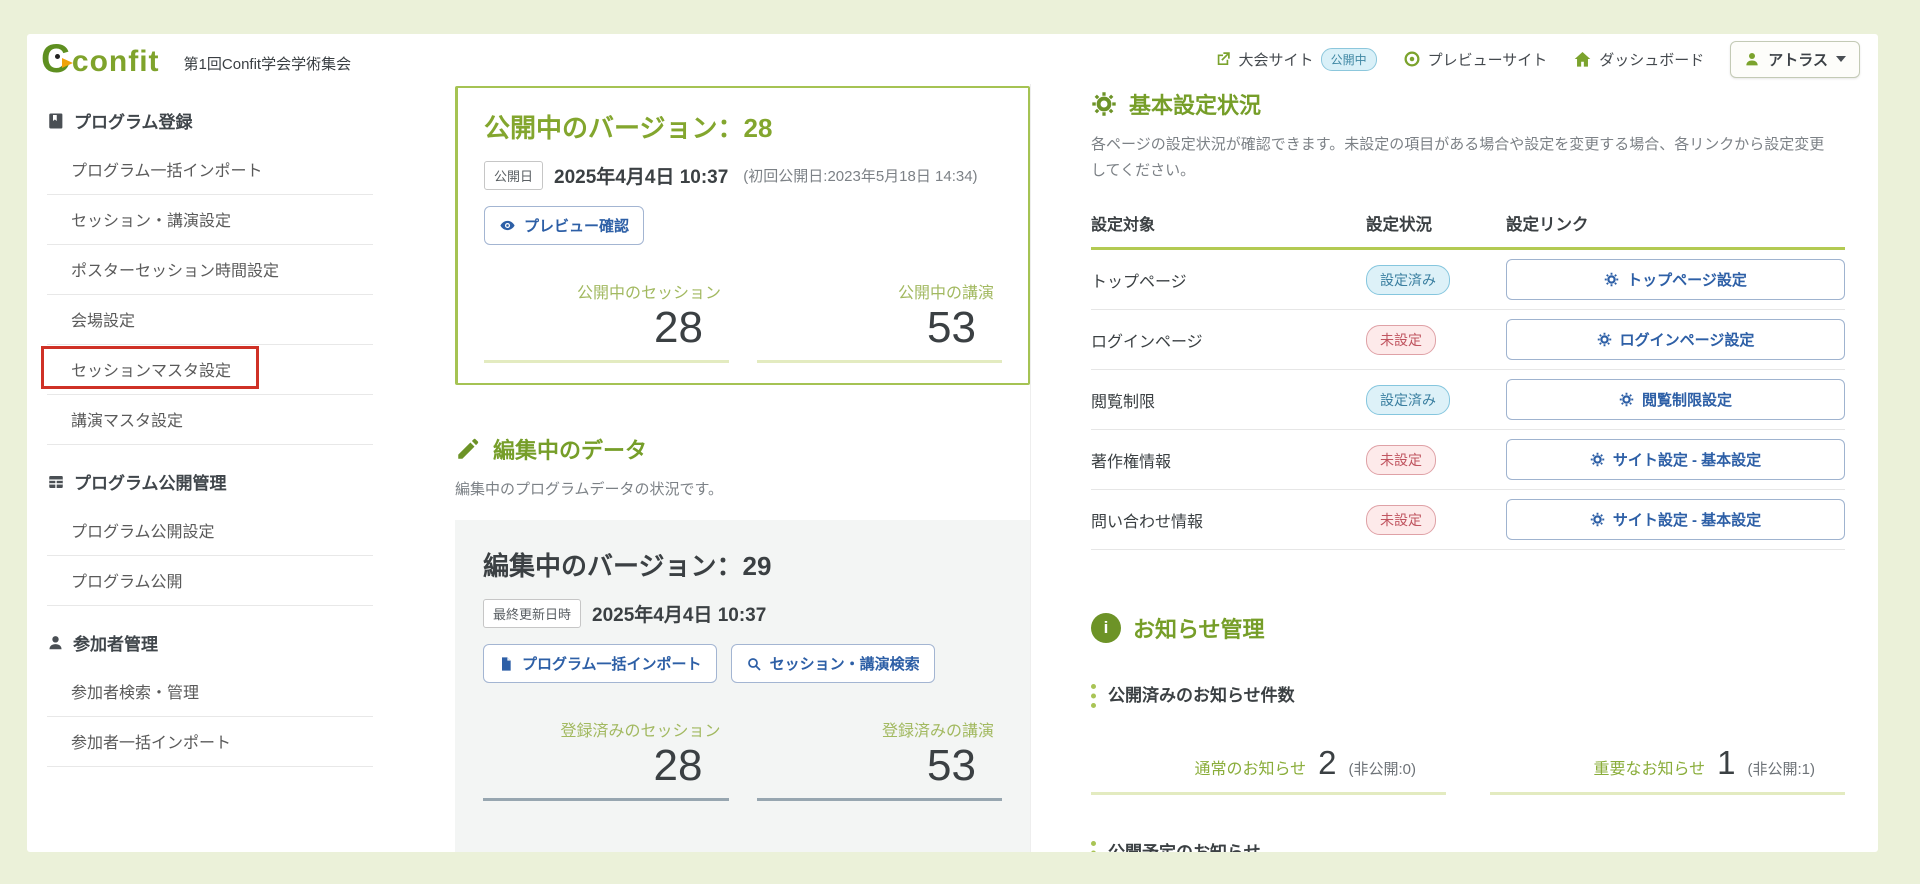  Describe the element at coordinates (210, 420) in the screenshot. I see `sidebar-item-lecture-master-settings: 講演マスタ設定` at that location.